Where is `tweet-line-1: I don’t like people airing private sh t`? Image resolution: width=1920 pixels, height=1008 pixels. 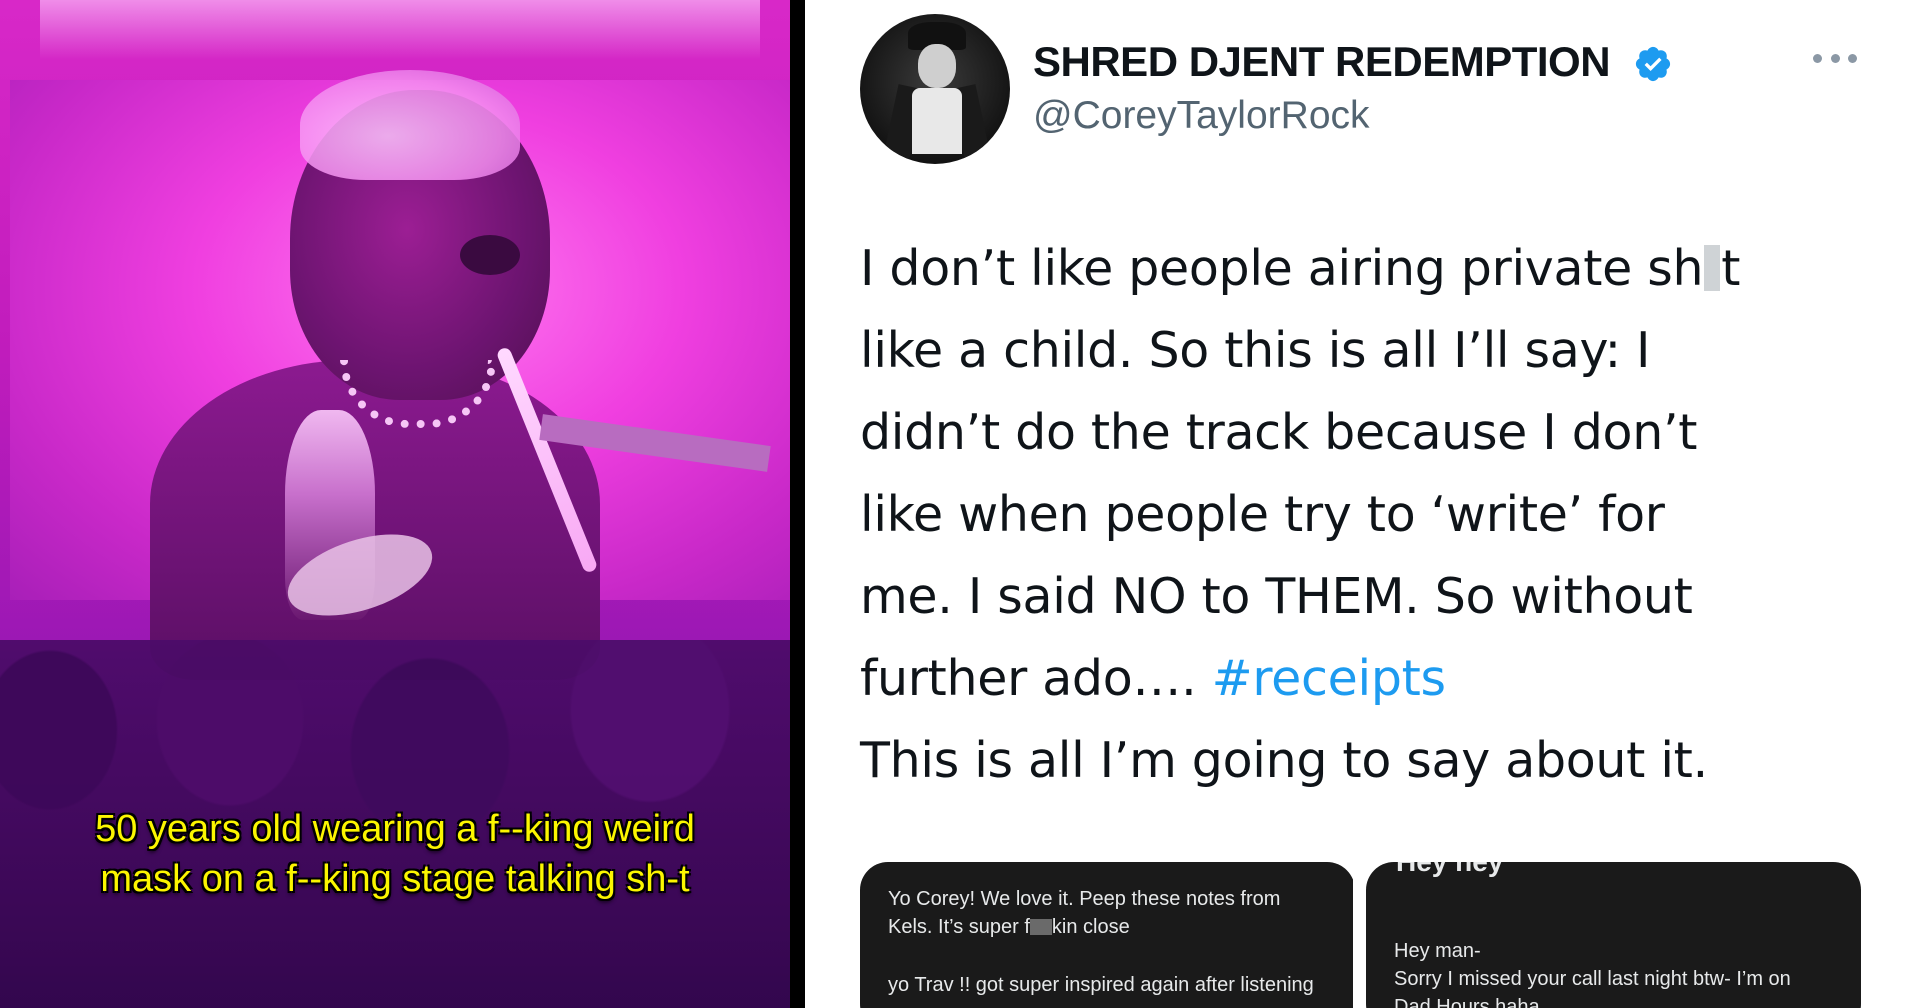
tweet-line-1: I don’t like people airing private sh t is located at coordinates (1365, 269).